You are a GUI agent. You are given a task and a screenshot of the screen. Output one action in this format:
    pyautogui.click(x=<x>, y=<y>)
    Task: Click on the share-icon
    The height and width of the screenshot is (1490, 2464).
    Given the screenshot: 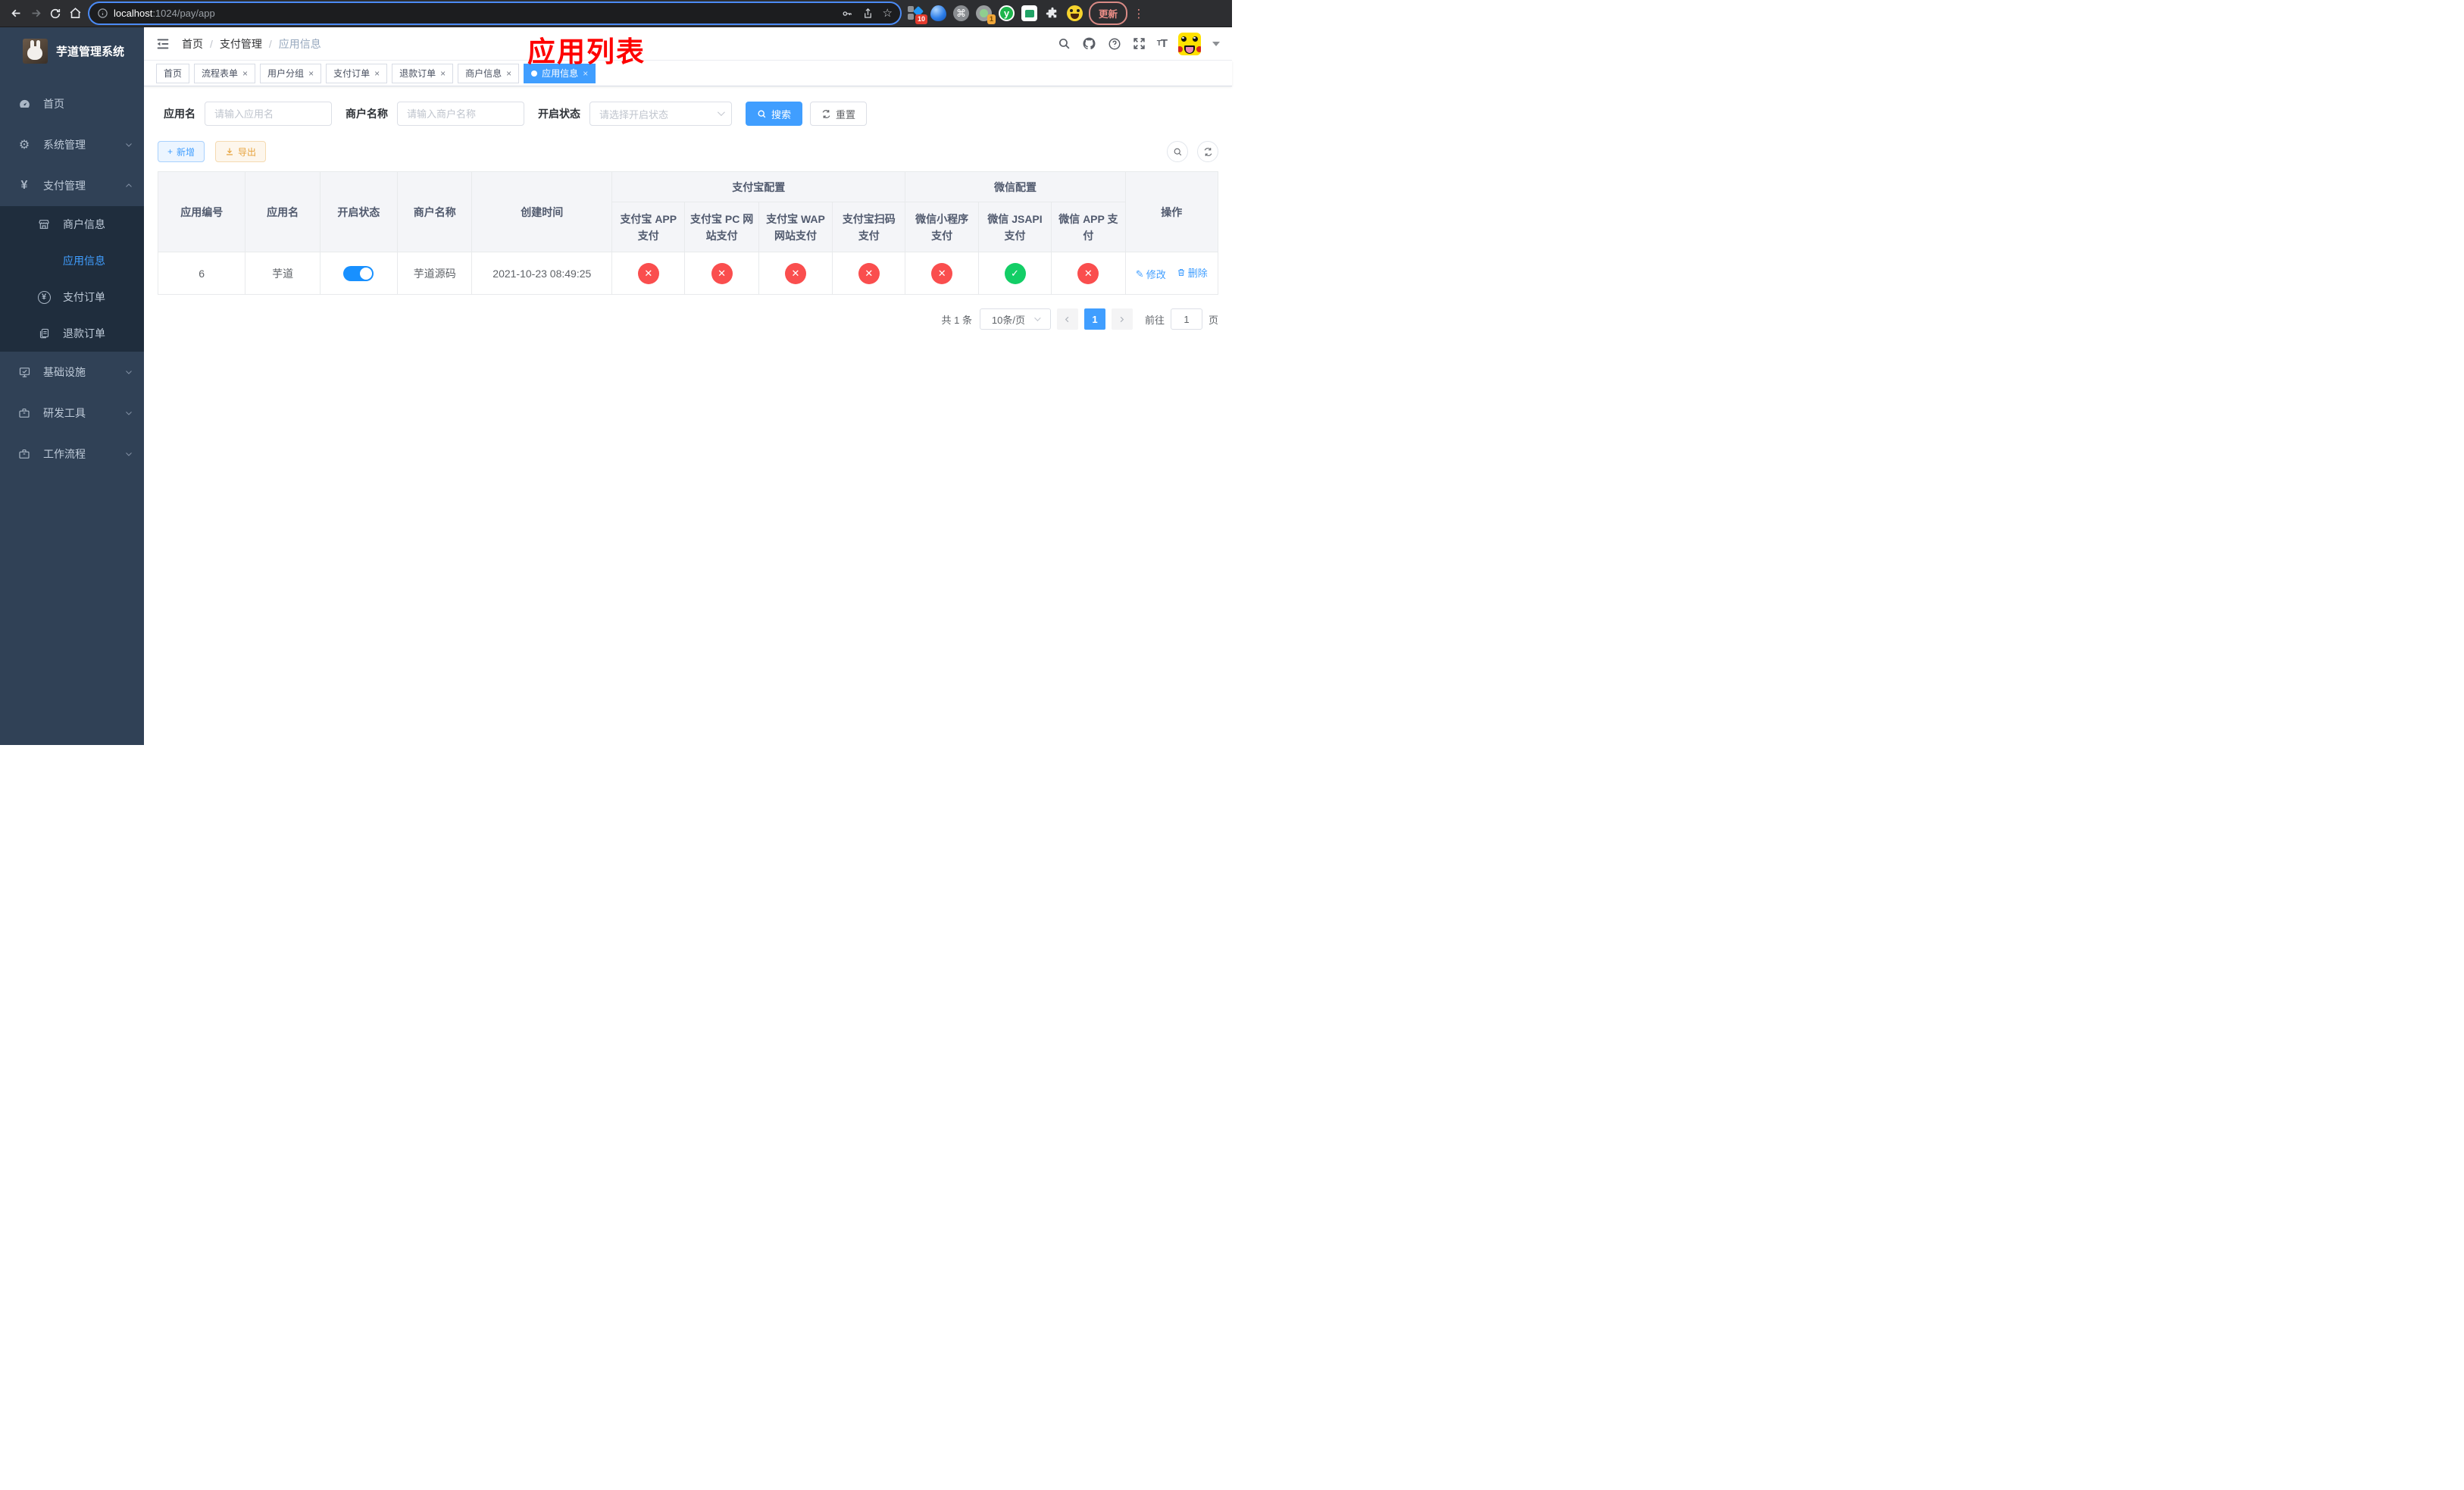 What is the action you would take?
    pyautogui.click(x=868, y=14)
    